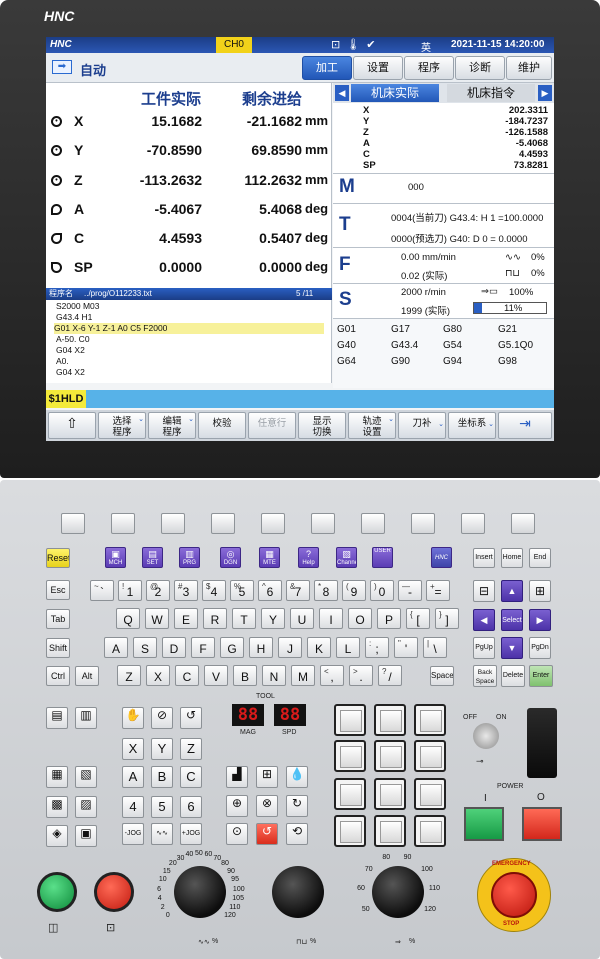 This screenshot has width=600, height=959. Describe the element at coordinates (86, 836) in the screenshot. I see `mode-lock-key: ▣` at that location.